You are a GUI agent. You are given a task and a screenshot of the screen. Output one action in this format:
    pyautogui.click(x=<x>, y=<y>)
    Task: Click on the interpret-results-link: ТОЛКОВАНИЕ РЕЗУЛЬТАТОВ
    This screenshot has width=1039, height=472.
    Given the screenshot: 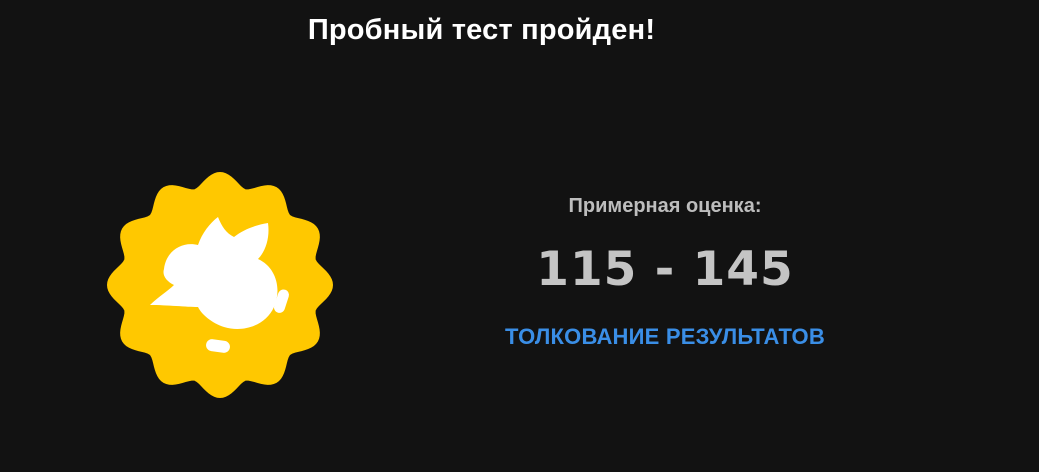 What is the action you would take?
    pyautogui.click(x=665, y=337)
    